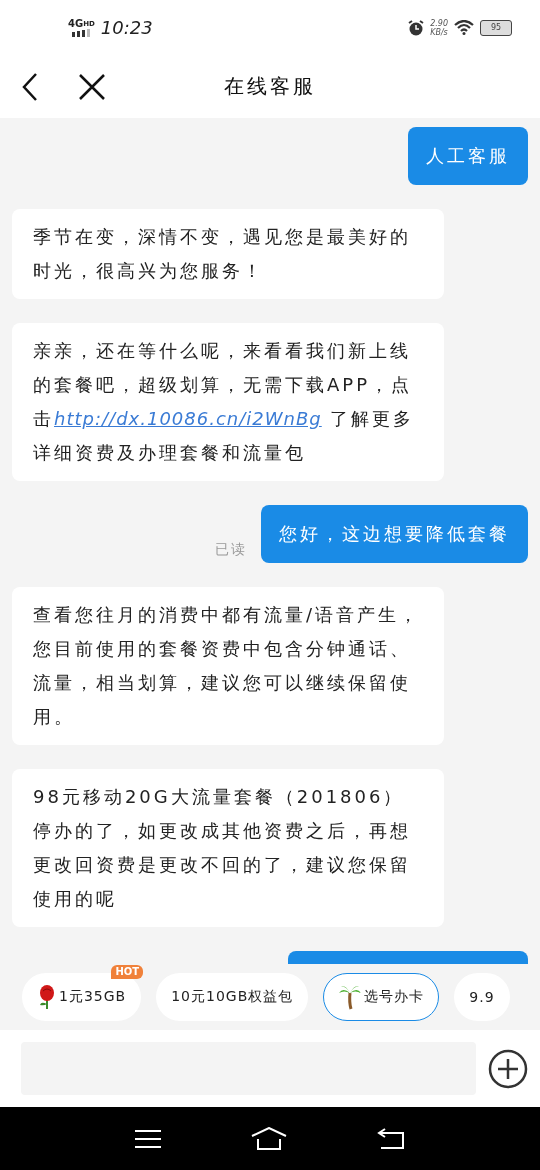  I want to click on read-receipt: 已读, so click(231, 550).